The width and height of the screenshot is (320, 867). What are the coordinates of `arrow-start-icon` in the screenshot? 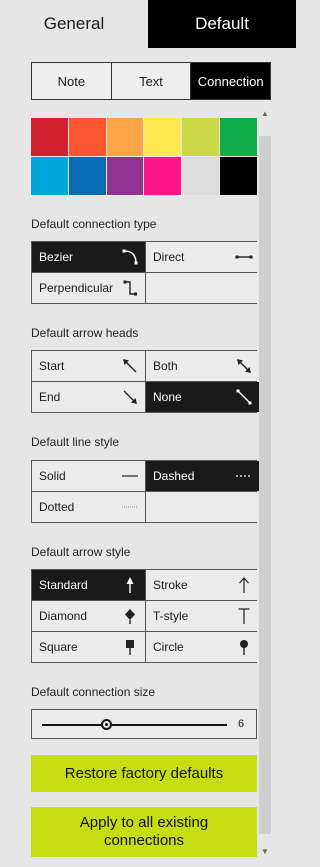 It's located at (130, 366).